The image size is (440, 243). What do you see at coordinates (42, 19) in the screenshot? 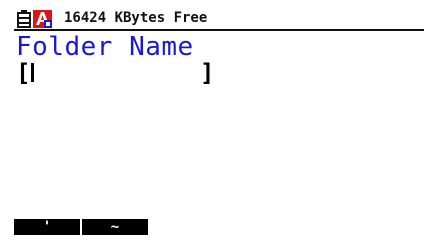
I see `alpha-lock-icon` at bounding box center [42, 19].